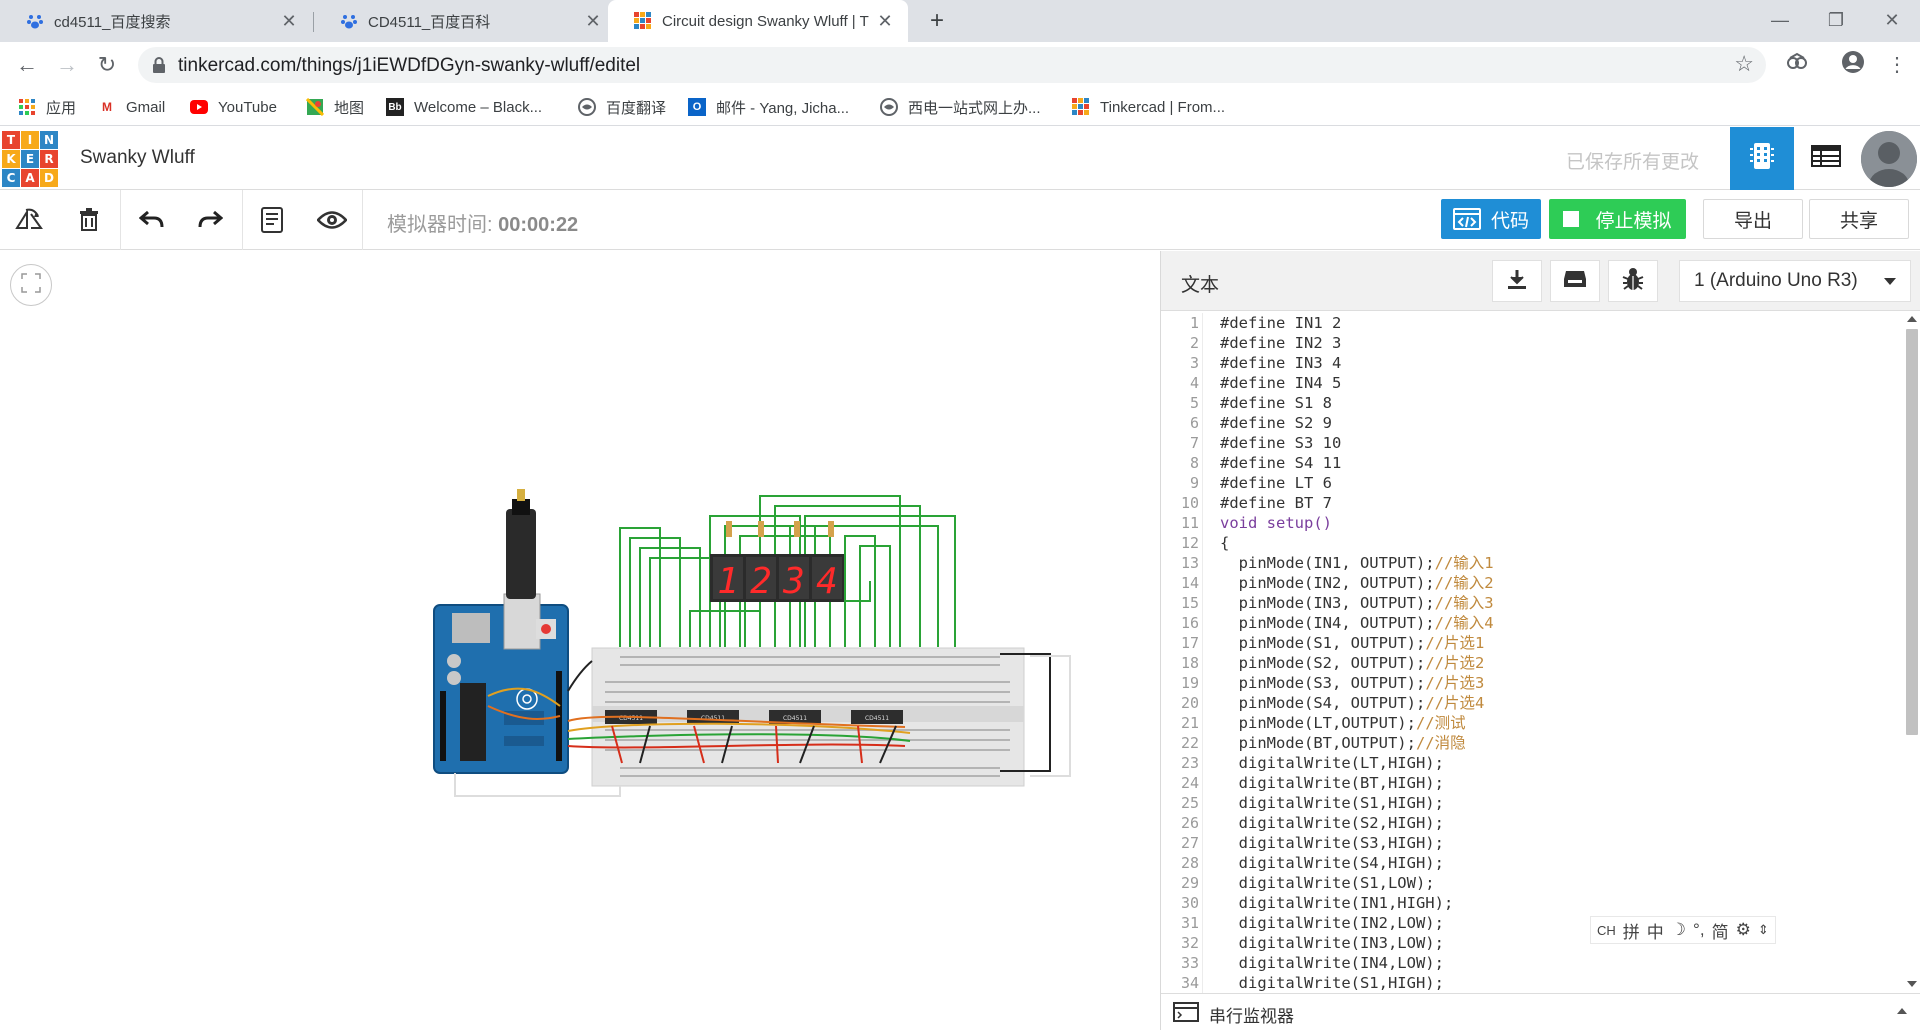 Image resolution: width=1920 pixels, height=1030 pixels. I want to click on code-line: 14 pinMode(IN2, OUTPUT);//输入2, so click(1532, 583).